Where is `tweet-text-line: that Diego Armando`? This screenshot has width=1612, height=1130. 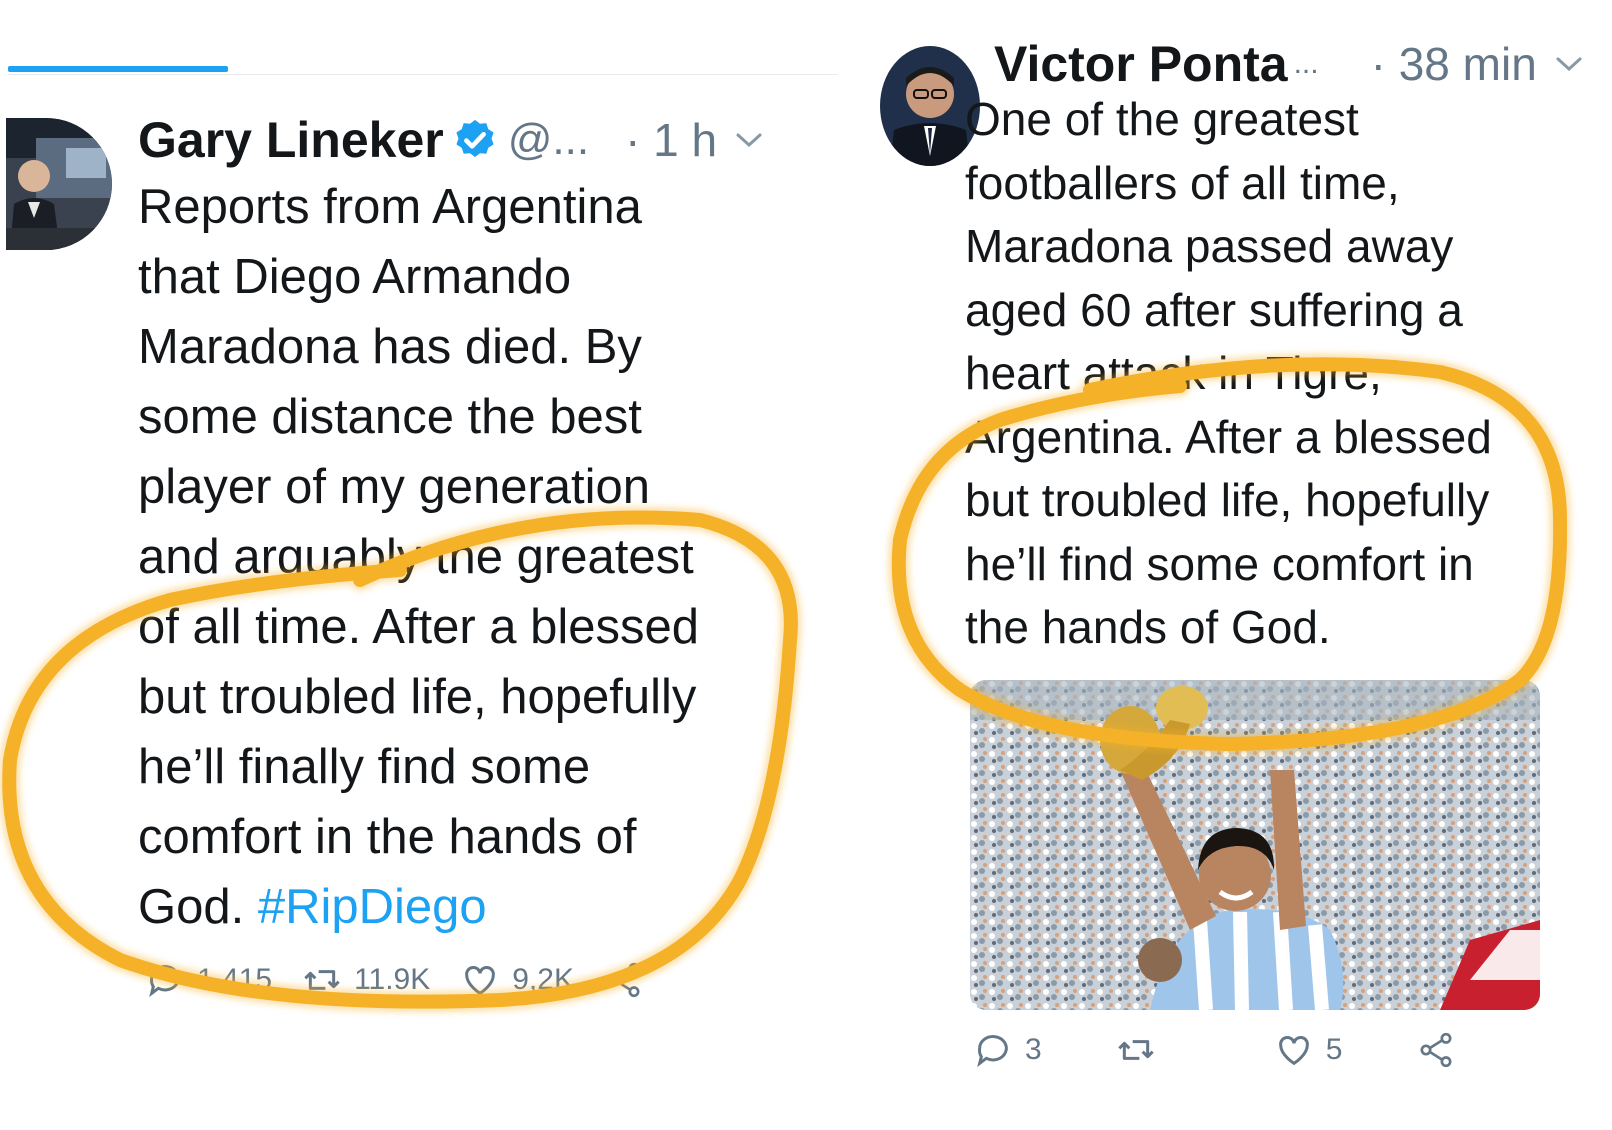 tweet-text-line: that Diego Armando is located at coordinates (355, 277).